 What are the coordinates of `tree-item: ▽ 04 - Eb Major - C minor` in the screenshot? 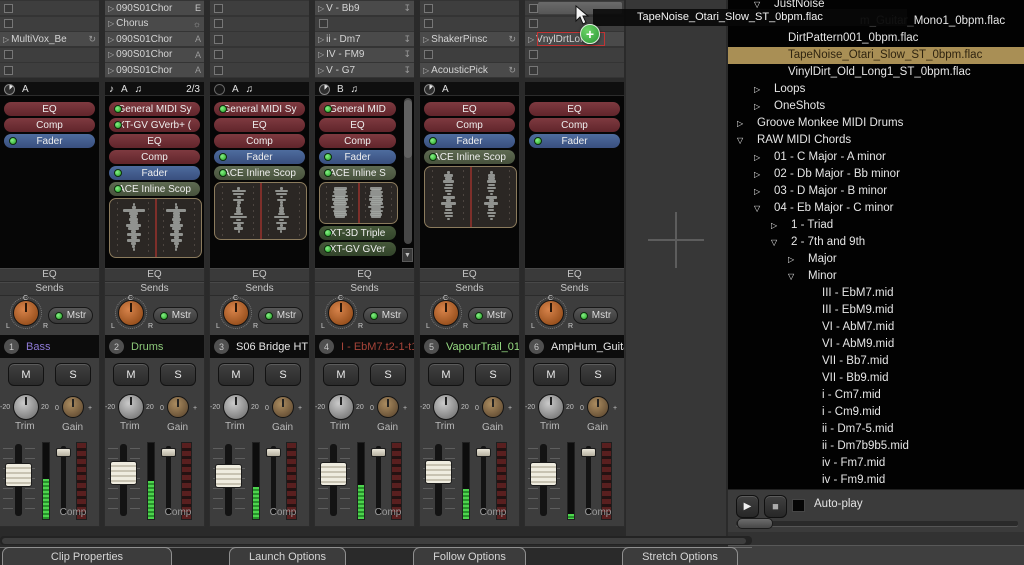 It's located at (876, 208).